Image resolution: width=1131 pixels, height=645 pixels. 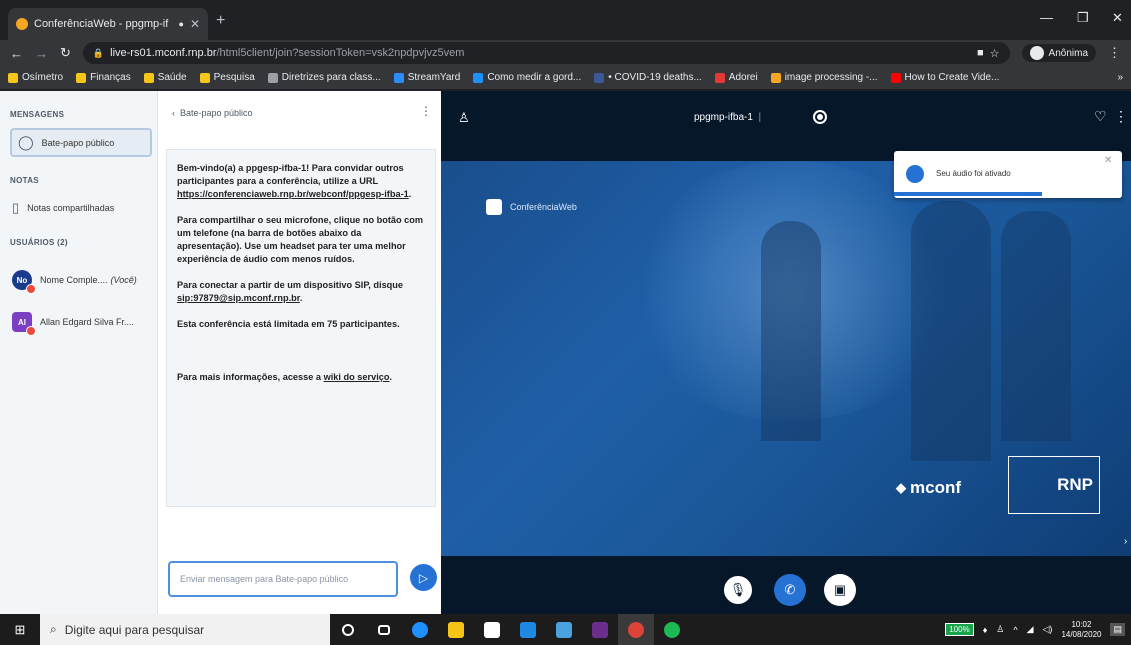 What do you see at coordinates (420, 629) in the screenshot?
I see `edge-icon` at bounding box center [420, 629].